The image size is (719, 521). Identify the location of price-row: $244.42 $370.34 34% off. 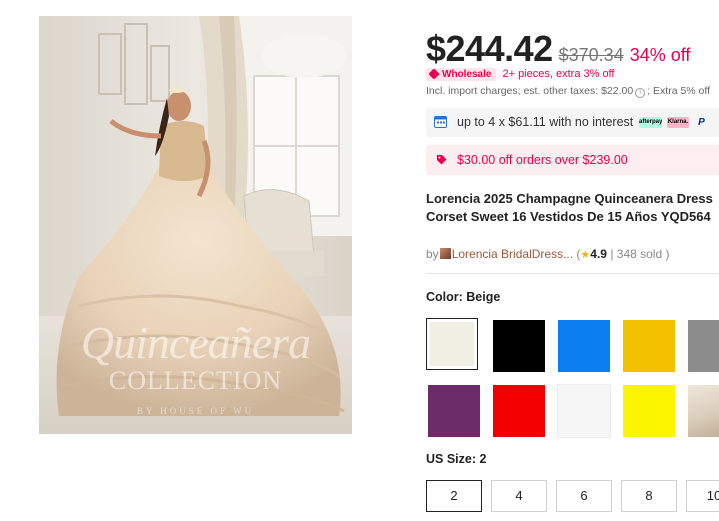
(558, 49).